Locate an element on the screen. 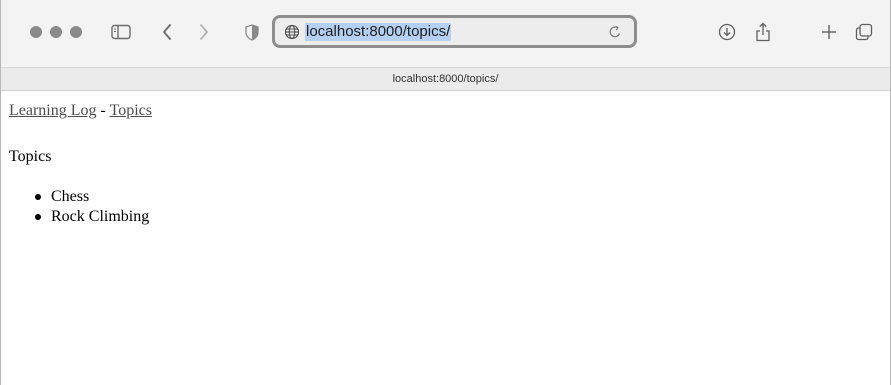 This screenshot has width=891, height=385. zoom-window-button is located at coordinates (76, 32).